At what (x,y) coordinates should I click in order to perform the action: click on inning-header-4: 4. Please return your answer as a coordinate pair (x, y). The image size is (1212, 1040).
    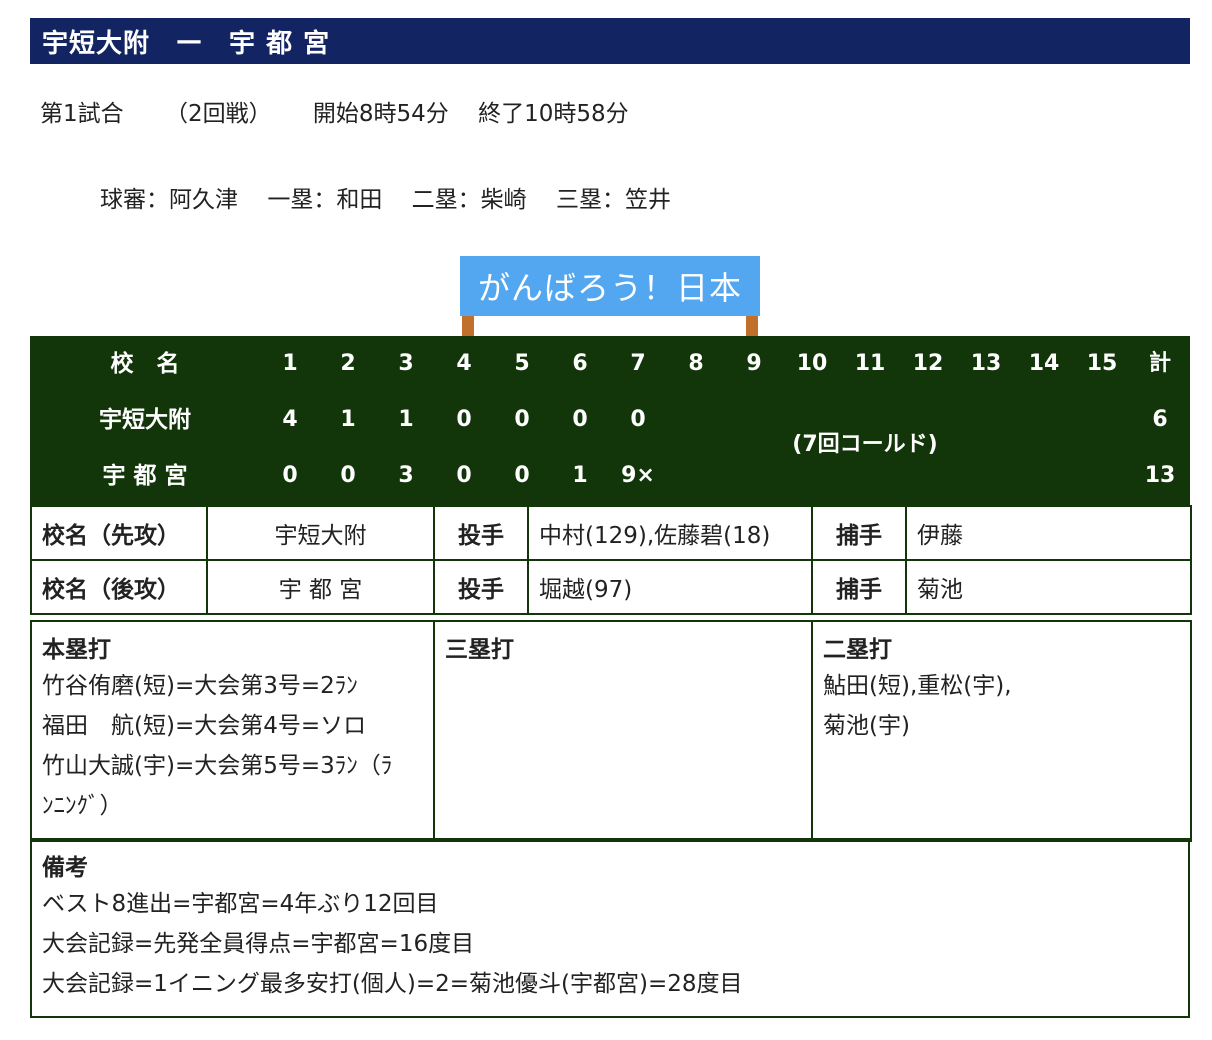
    Looking at the image, I should click on (464, 363).